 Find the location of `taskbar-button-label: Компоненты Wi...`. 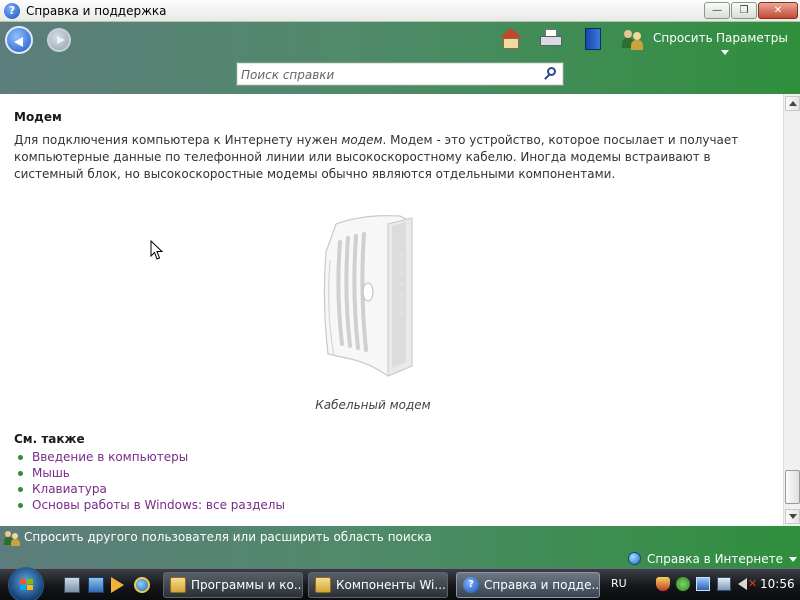

taskbar-button-label: Компоненты Wi... is located at coordinates (391, 585).